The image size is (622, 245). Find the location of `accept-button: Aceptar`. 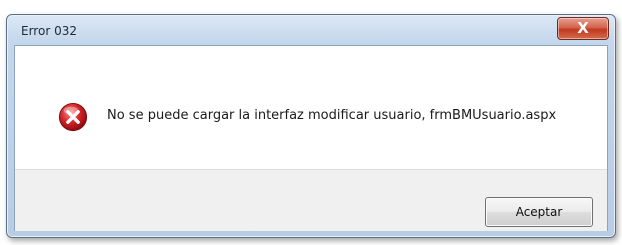

accept-button: Aceptar is located at coordinates (539, 212).